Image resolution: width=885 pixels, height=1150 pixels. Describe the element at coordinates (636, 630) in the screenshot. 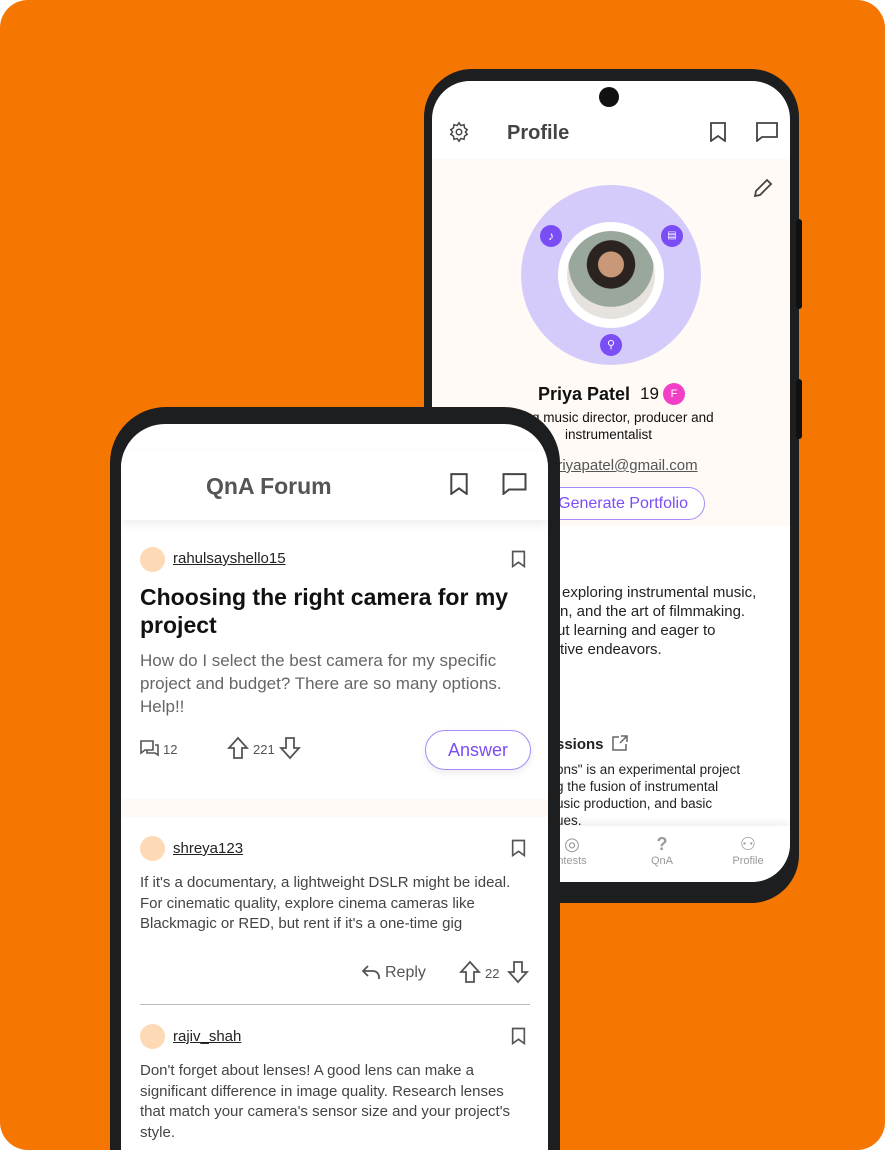

I see `bio-line: ut learning and eager to` at that location.